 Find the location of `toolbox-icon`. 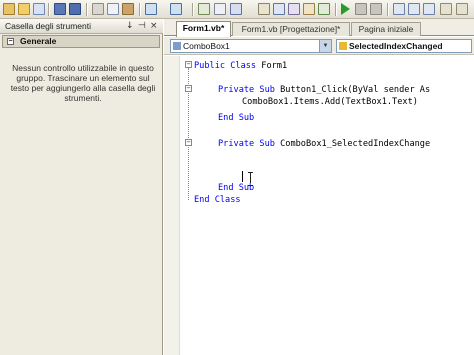

toolbox-icon is located at coordinates (324, 9).